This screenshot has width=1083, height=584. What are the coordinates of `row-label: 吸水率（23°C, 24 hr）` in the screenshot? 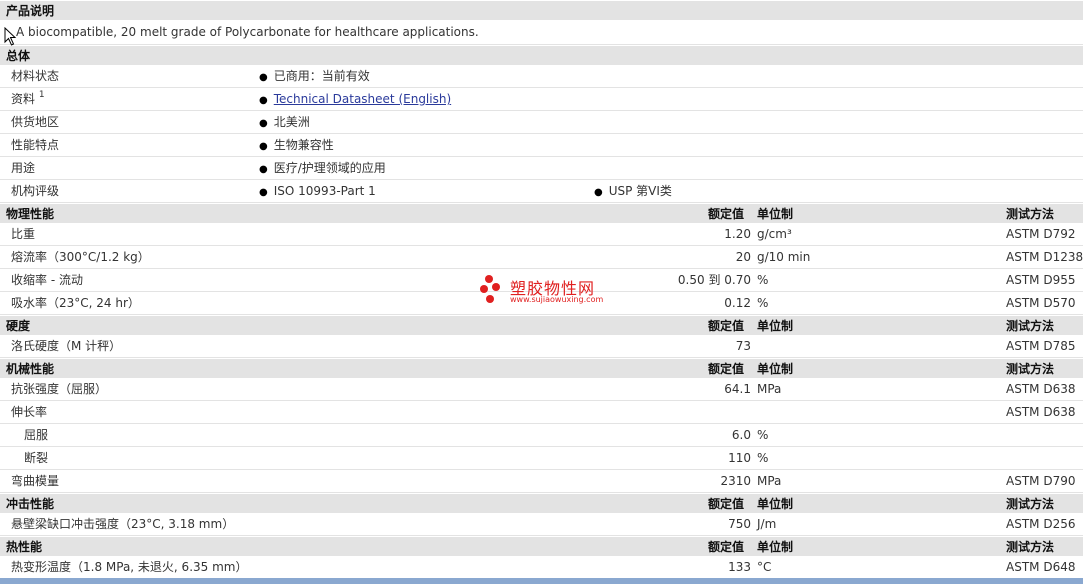 It's located at (75, 303).